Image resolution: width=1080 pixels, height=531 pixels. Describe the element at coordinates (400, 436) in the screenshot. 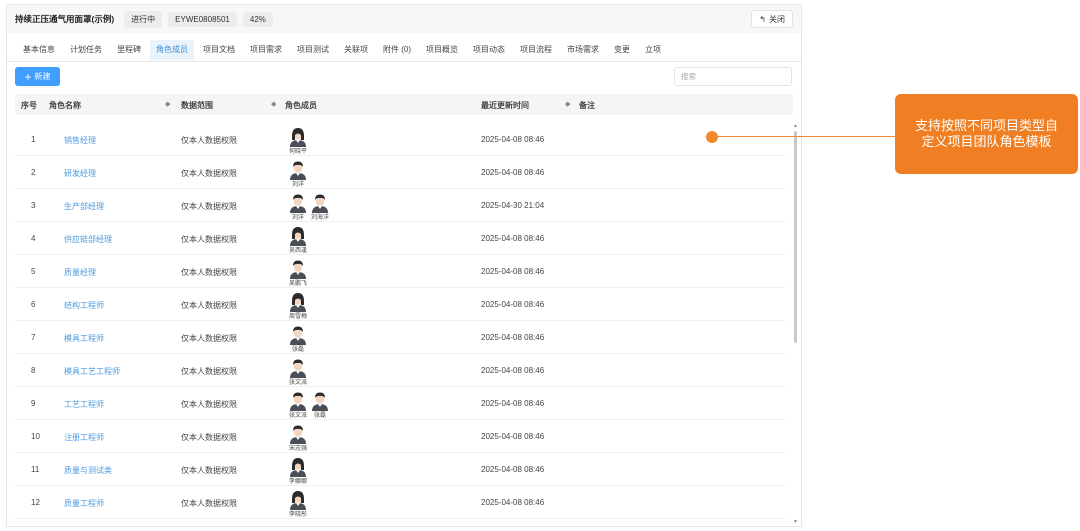

I see `table-row: 10 注册工程师 仅本人数据权限 宋志强 2025-04-08 08:46` at that location.